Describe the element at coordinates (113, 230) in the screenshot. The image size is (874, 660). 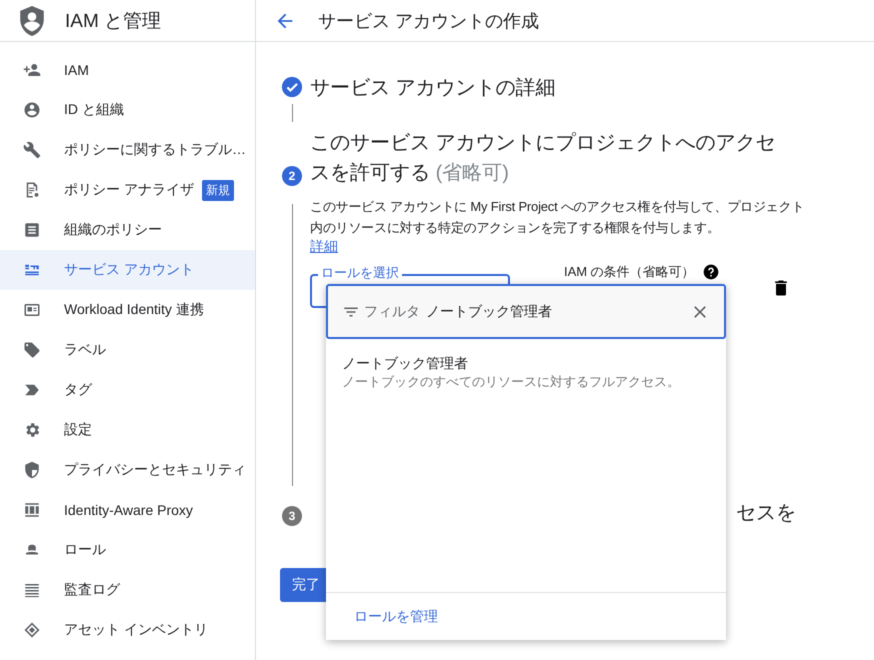
I see `sidebar-label: 組織のポリシー` at that location.